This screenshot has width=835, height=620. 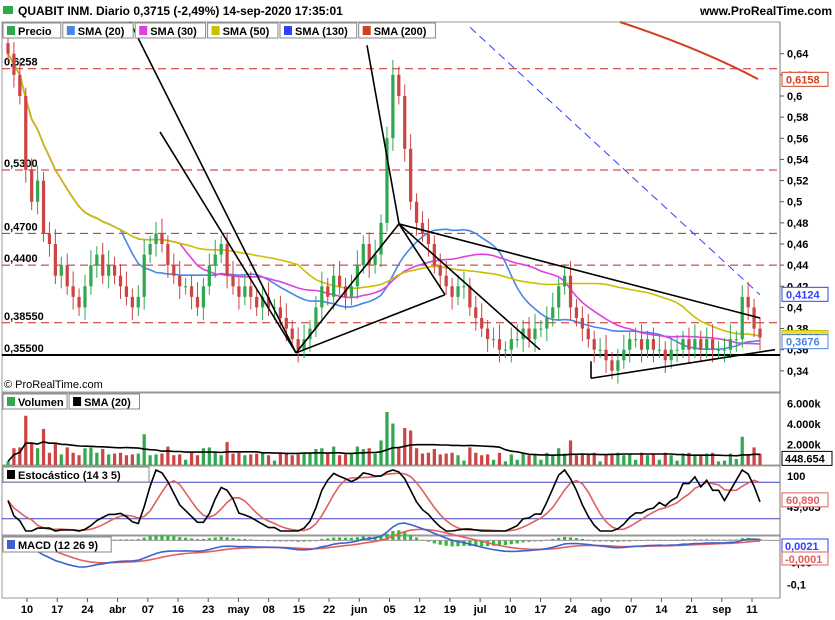 I want to click on level-label: 0,4700, so click(x=21, y=227).